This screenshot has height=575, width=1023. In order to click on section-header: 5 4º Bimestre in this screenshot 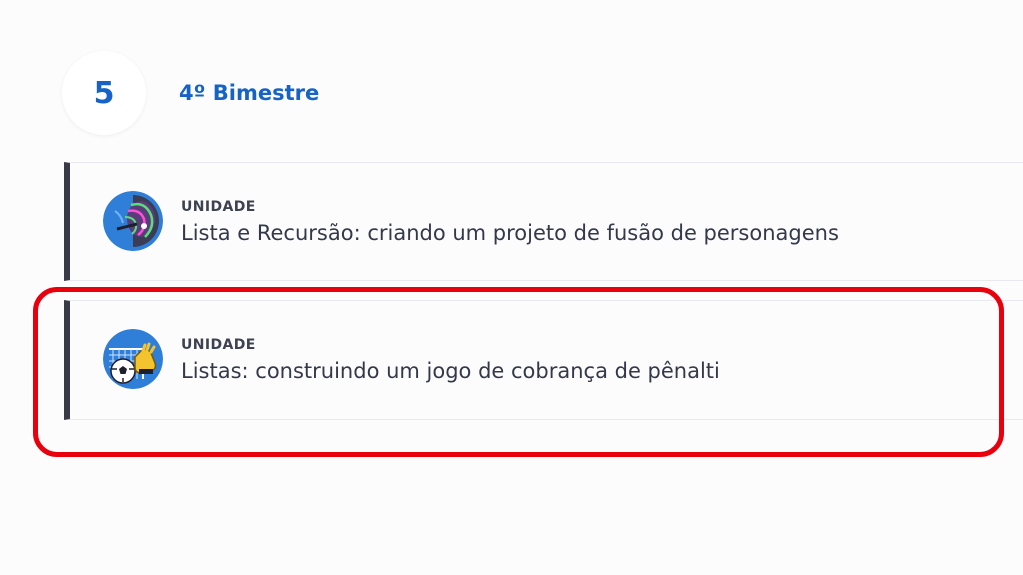, I will do `click(190, 93)`.